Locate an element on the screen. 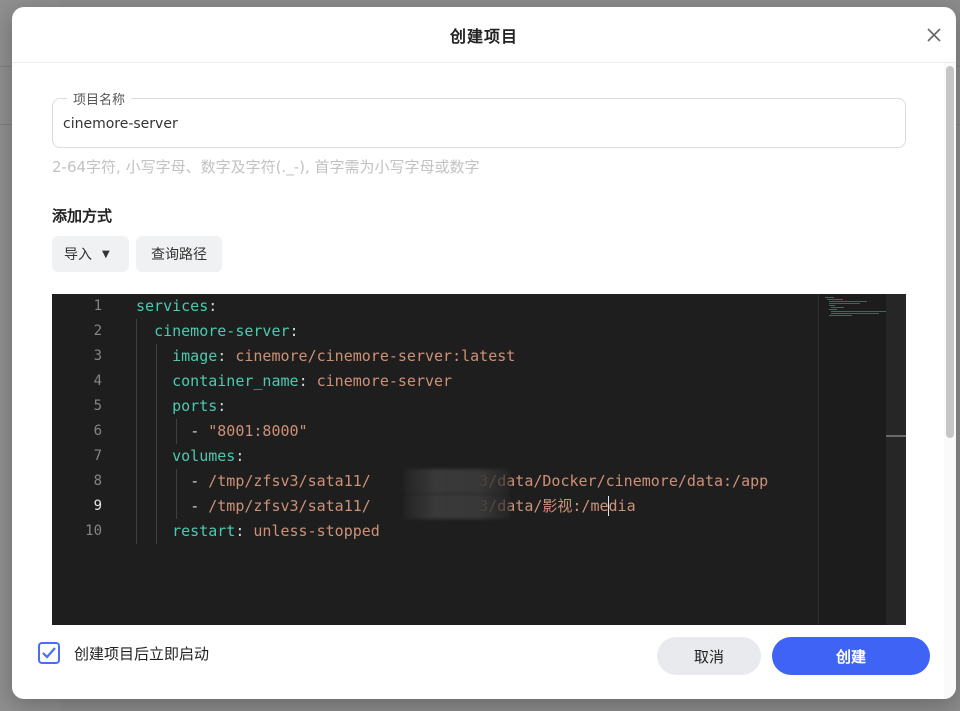  dialog-scrollbar is located at coordinates (950, 381).